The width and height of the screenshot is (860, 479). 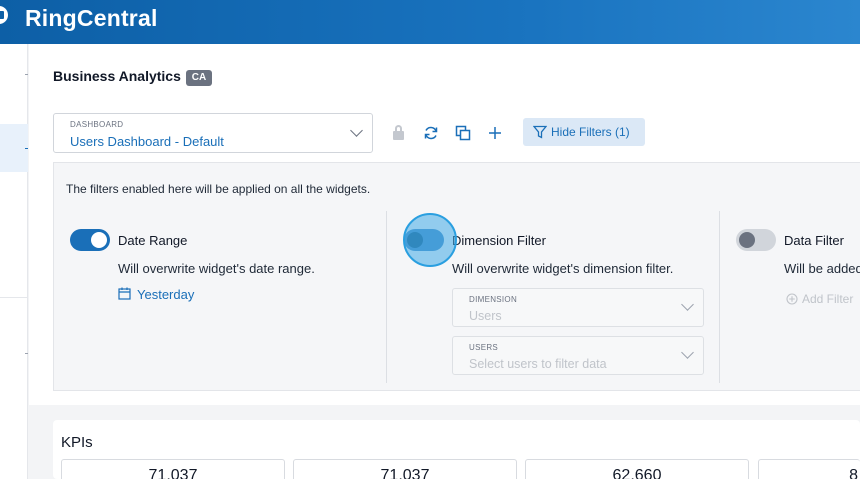 What do you see at coordinates (124, 293) in the screenshot?
I see `calendar-icon` at bounding box center [124, 293].